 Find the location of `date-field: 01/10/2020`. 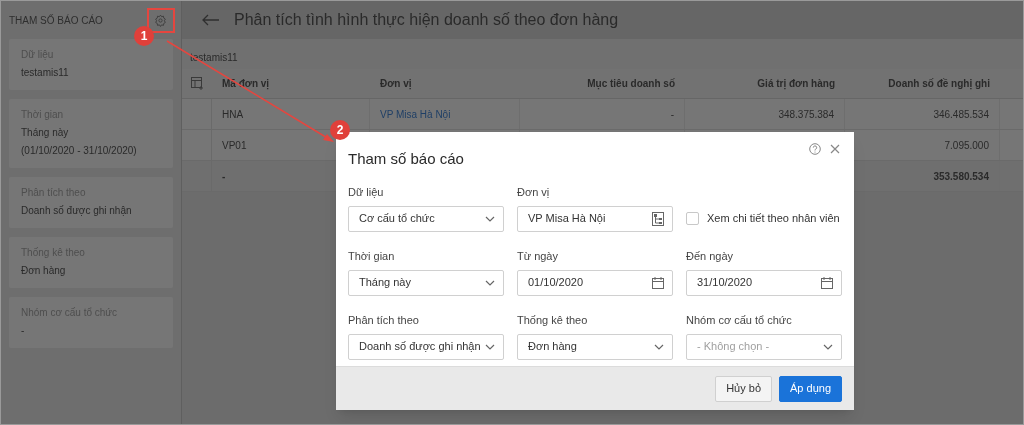

date-field: 01/10/2020 is located at coordinates (595, 282).